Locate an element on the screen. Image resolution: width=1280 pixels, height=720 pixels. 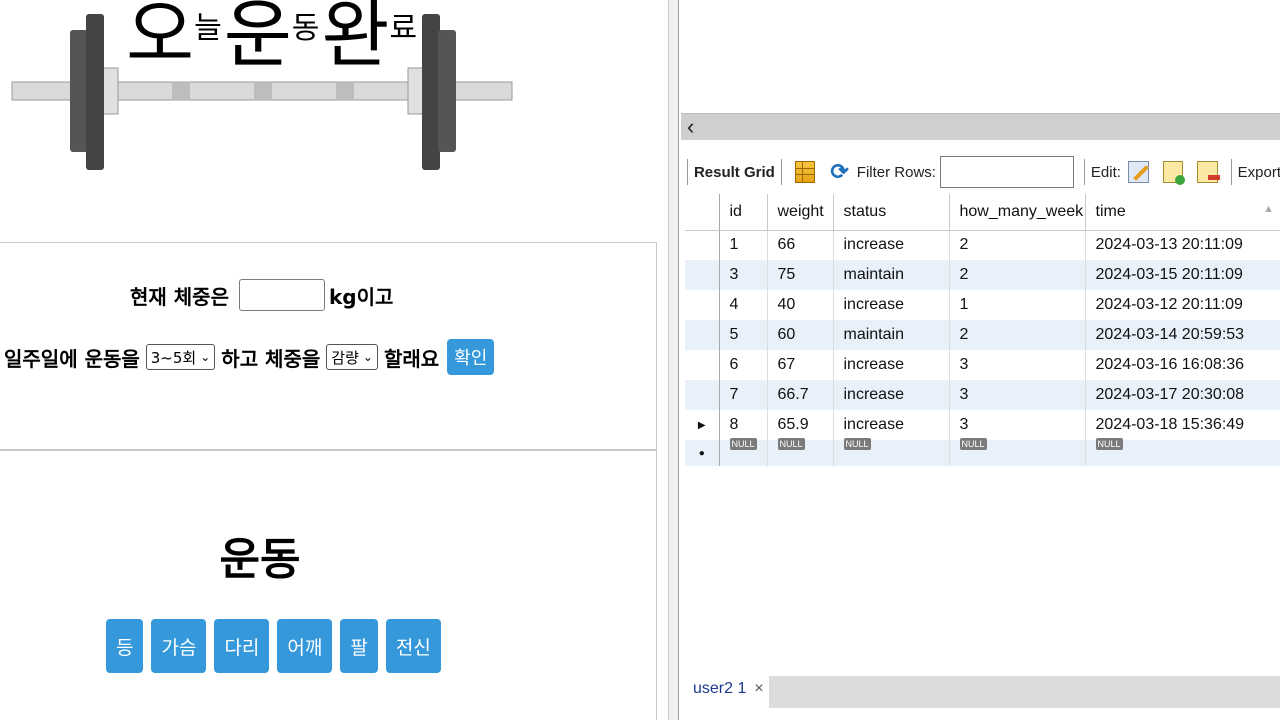
exercise-fullbody-button: 전신 is located at coordinates (413, 646).